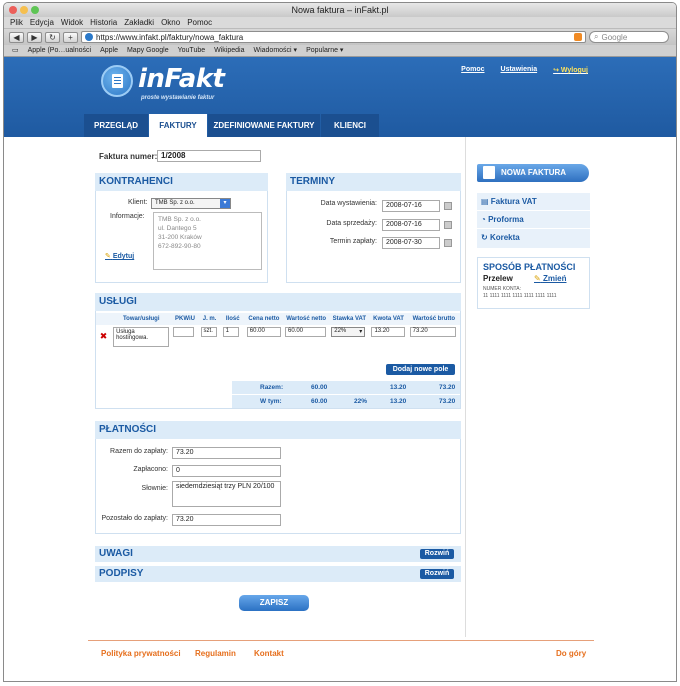 The height and width of the screenshot is (686, 680). What do you see at coordinates (483, 219) in the screenshot?
I see `proforma-icon: ◔` at bounding box center [483, 219].